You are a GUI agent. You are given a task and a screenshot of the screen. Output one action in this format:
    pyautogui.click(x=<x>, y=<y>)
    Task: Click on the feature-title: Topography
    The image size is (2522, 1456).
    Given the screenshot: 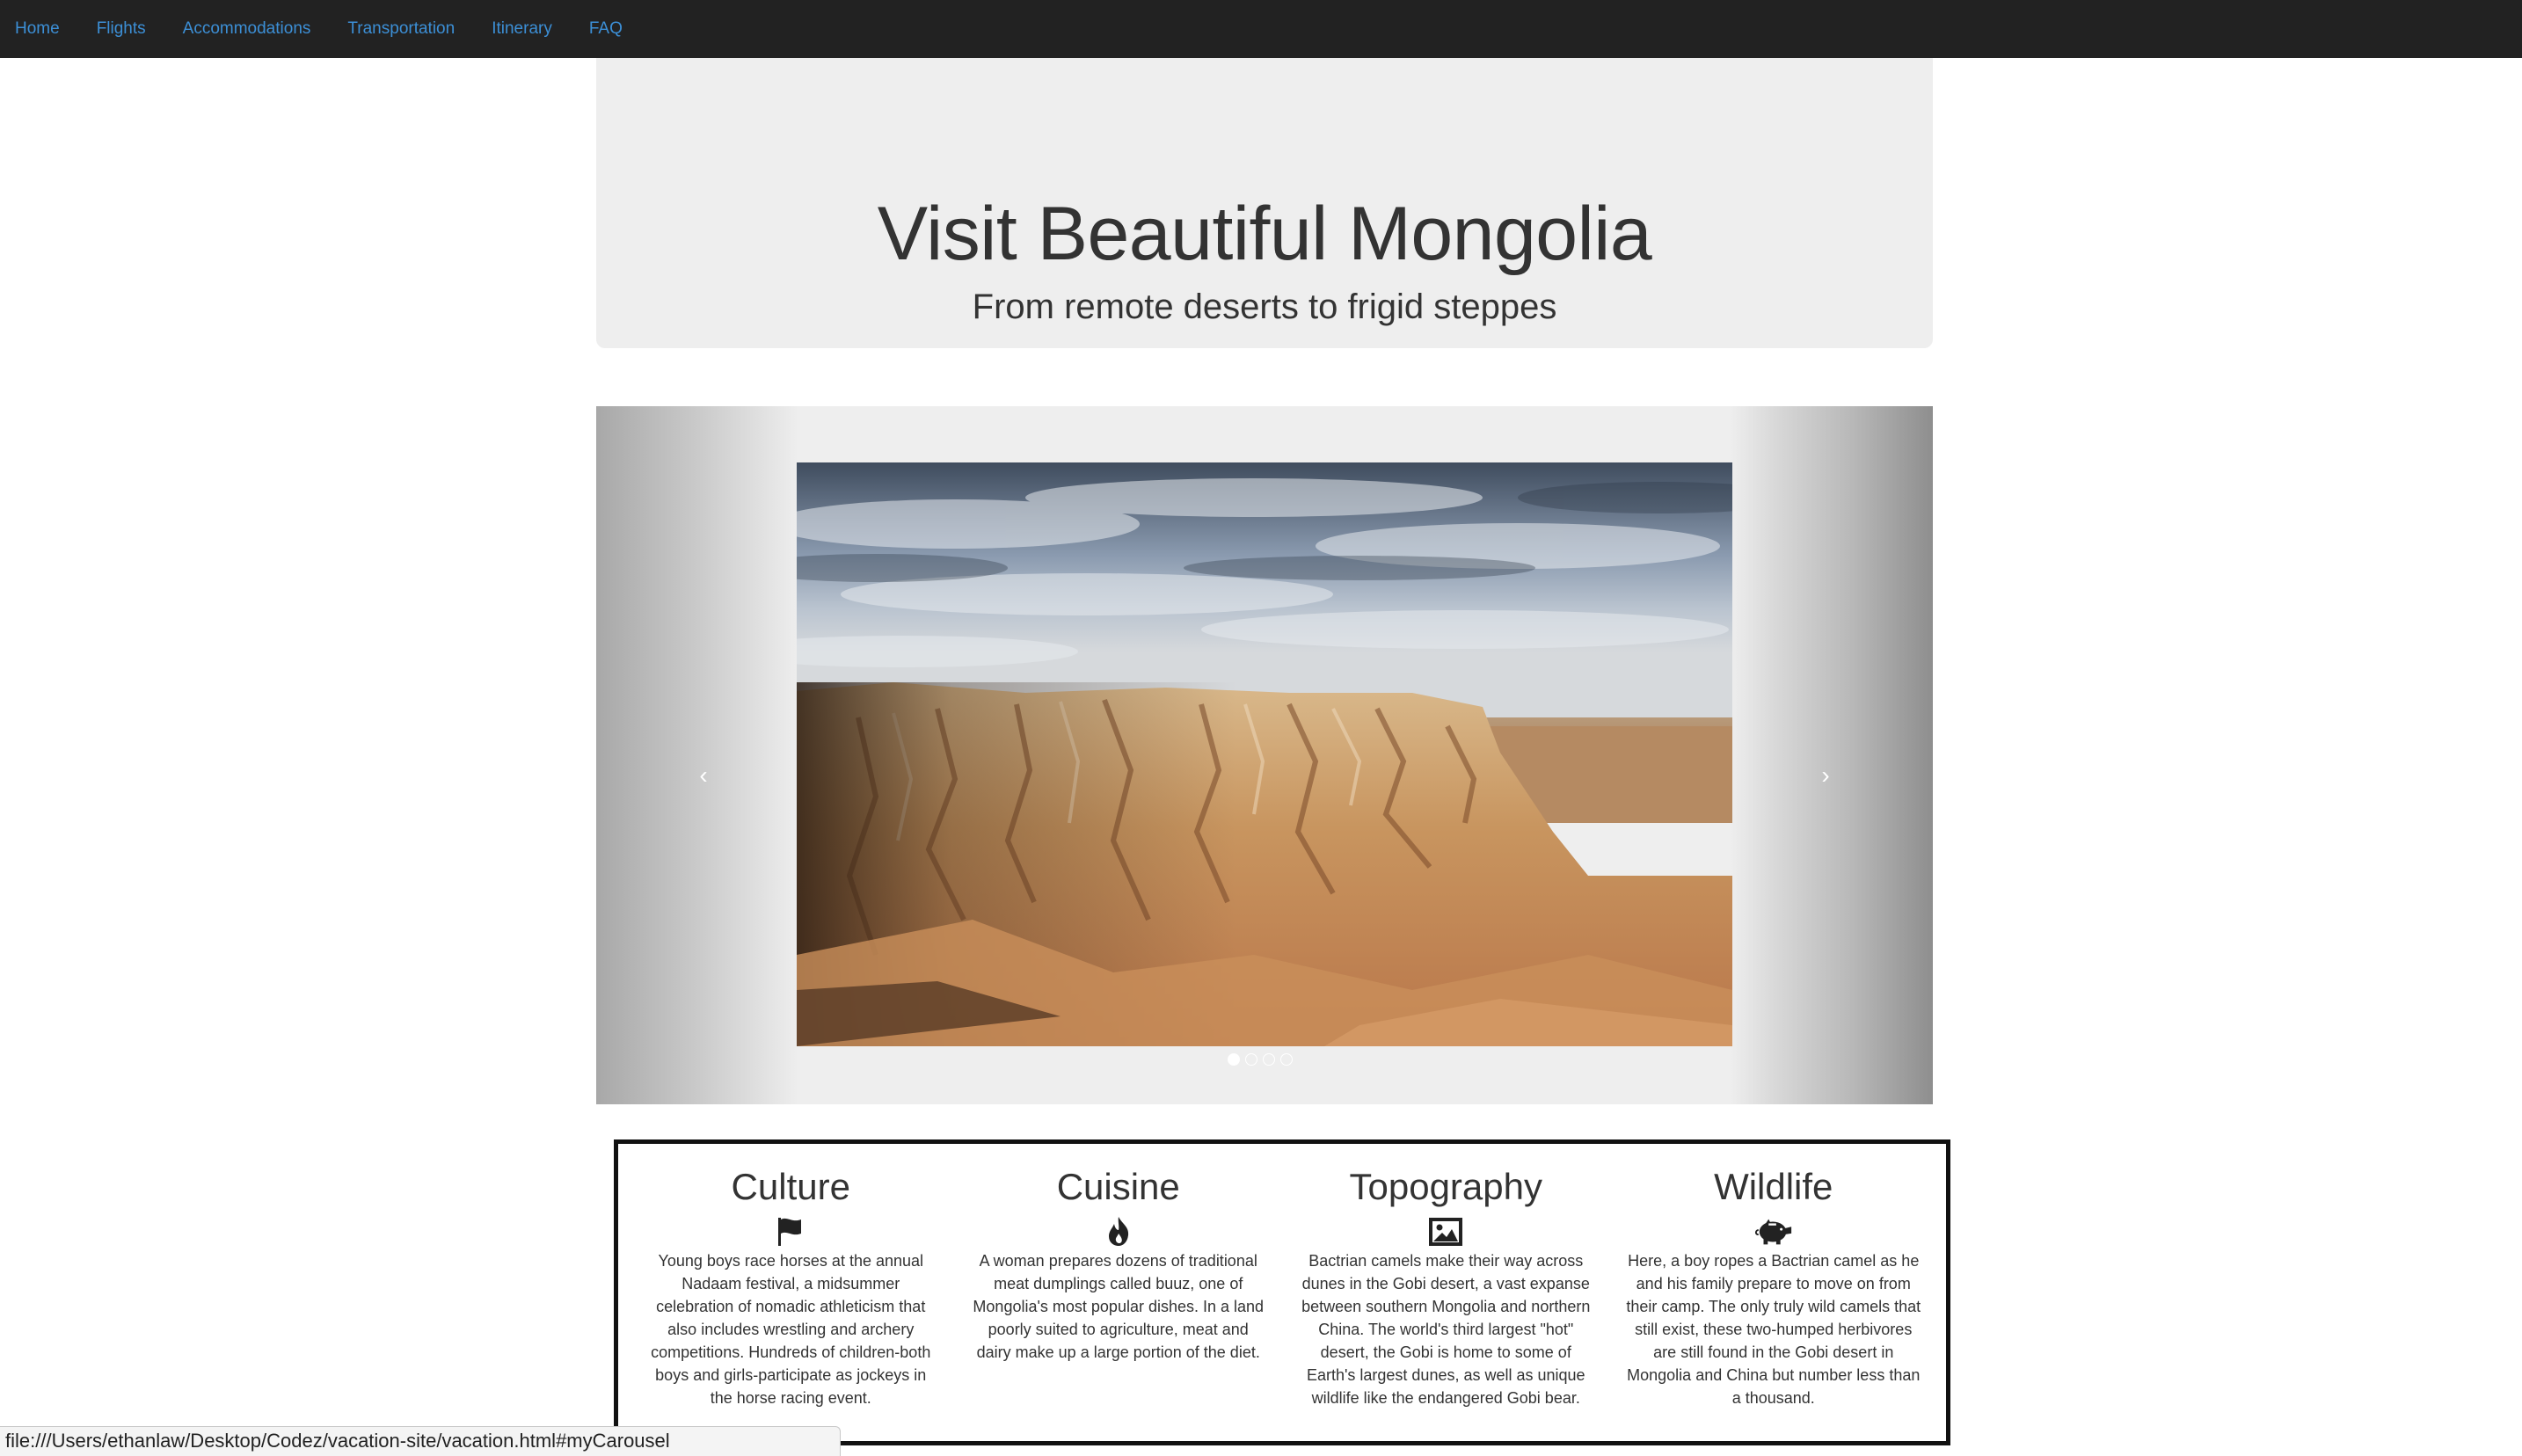 What is the action you would take?
    pyautogui.click(x=1446, y=1186)
    